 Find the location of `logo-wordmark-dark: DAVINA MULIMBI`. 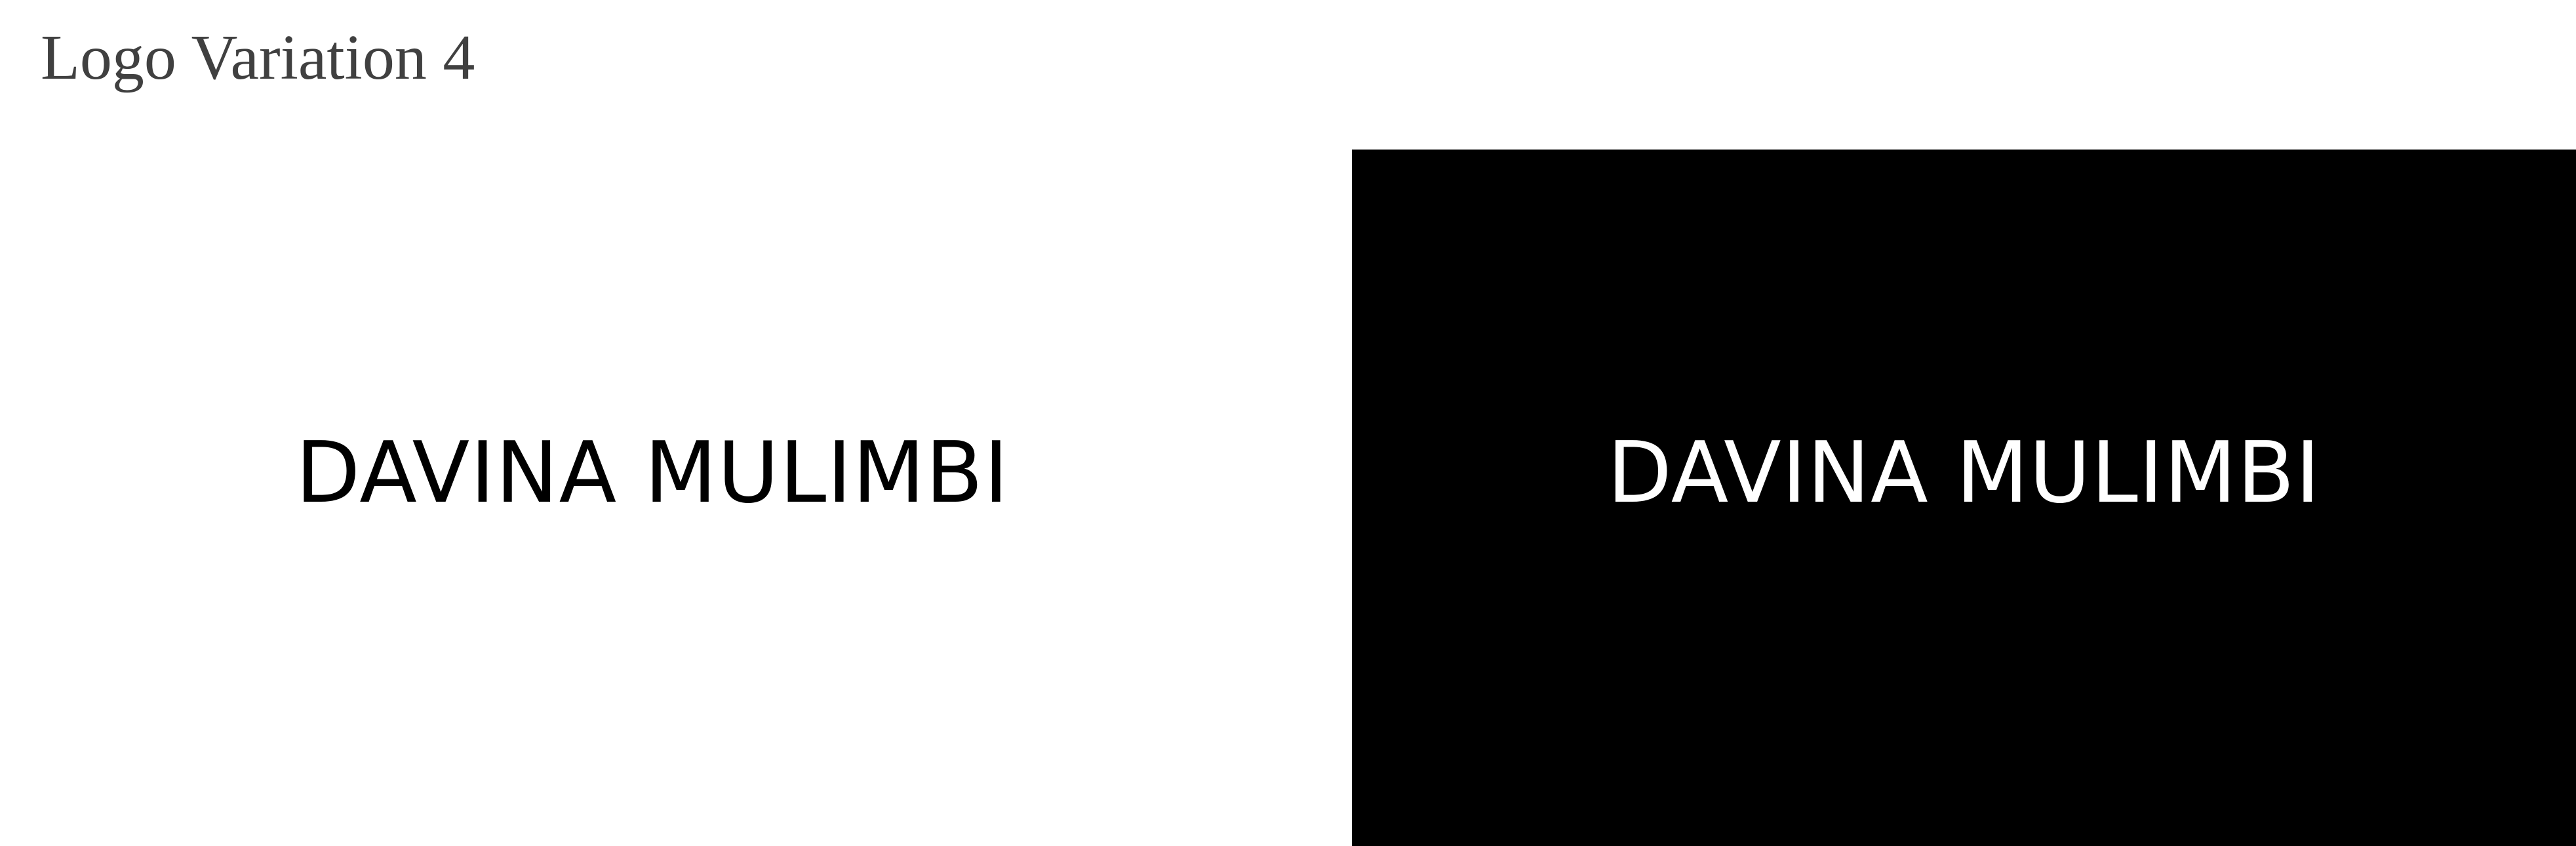

logo-wordmark-dark: DAVINA MULIMBI is located at coordinates (1964, 473).